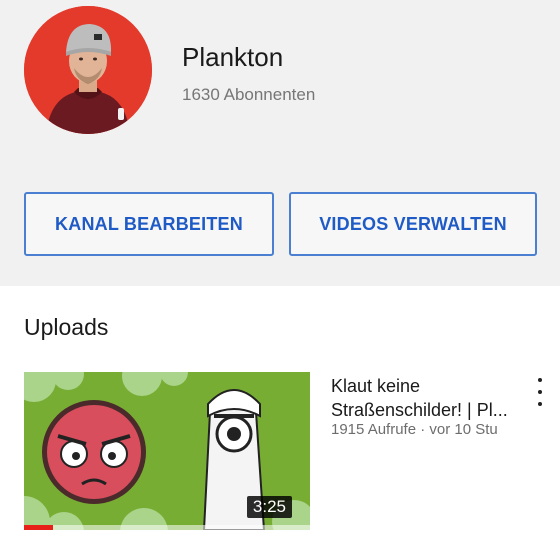 The image size is (560, 560). Describe the element at coordinates (167, 527) in the screenshot. I see `watch-progress-track` at that location.